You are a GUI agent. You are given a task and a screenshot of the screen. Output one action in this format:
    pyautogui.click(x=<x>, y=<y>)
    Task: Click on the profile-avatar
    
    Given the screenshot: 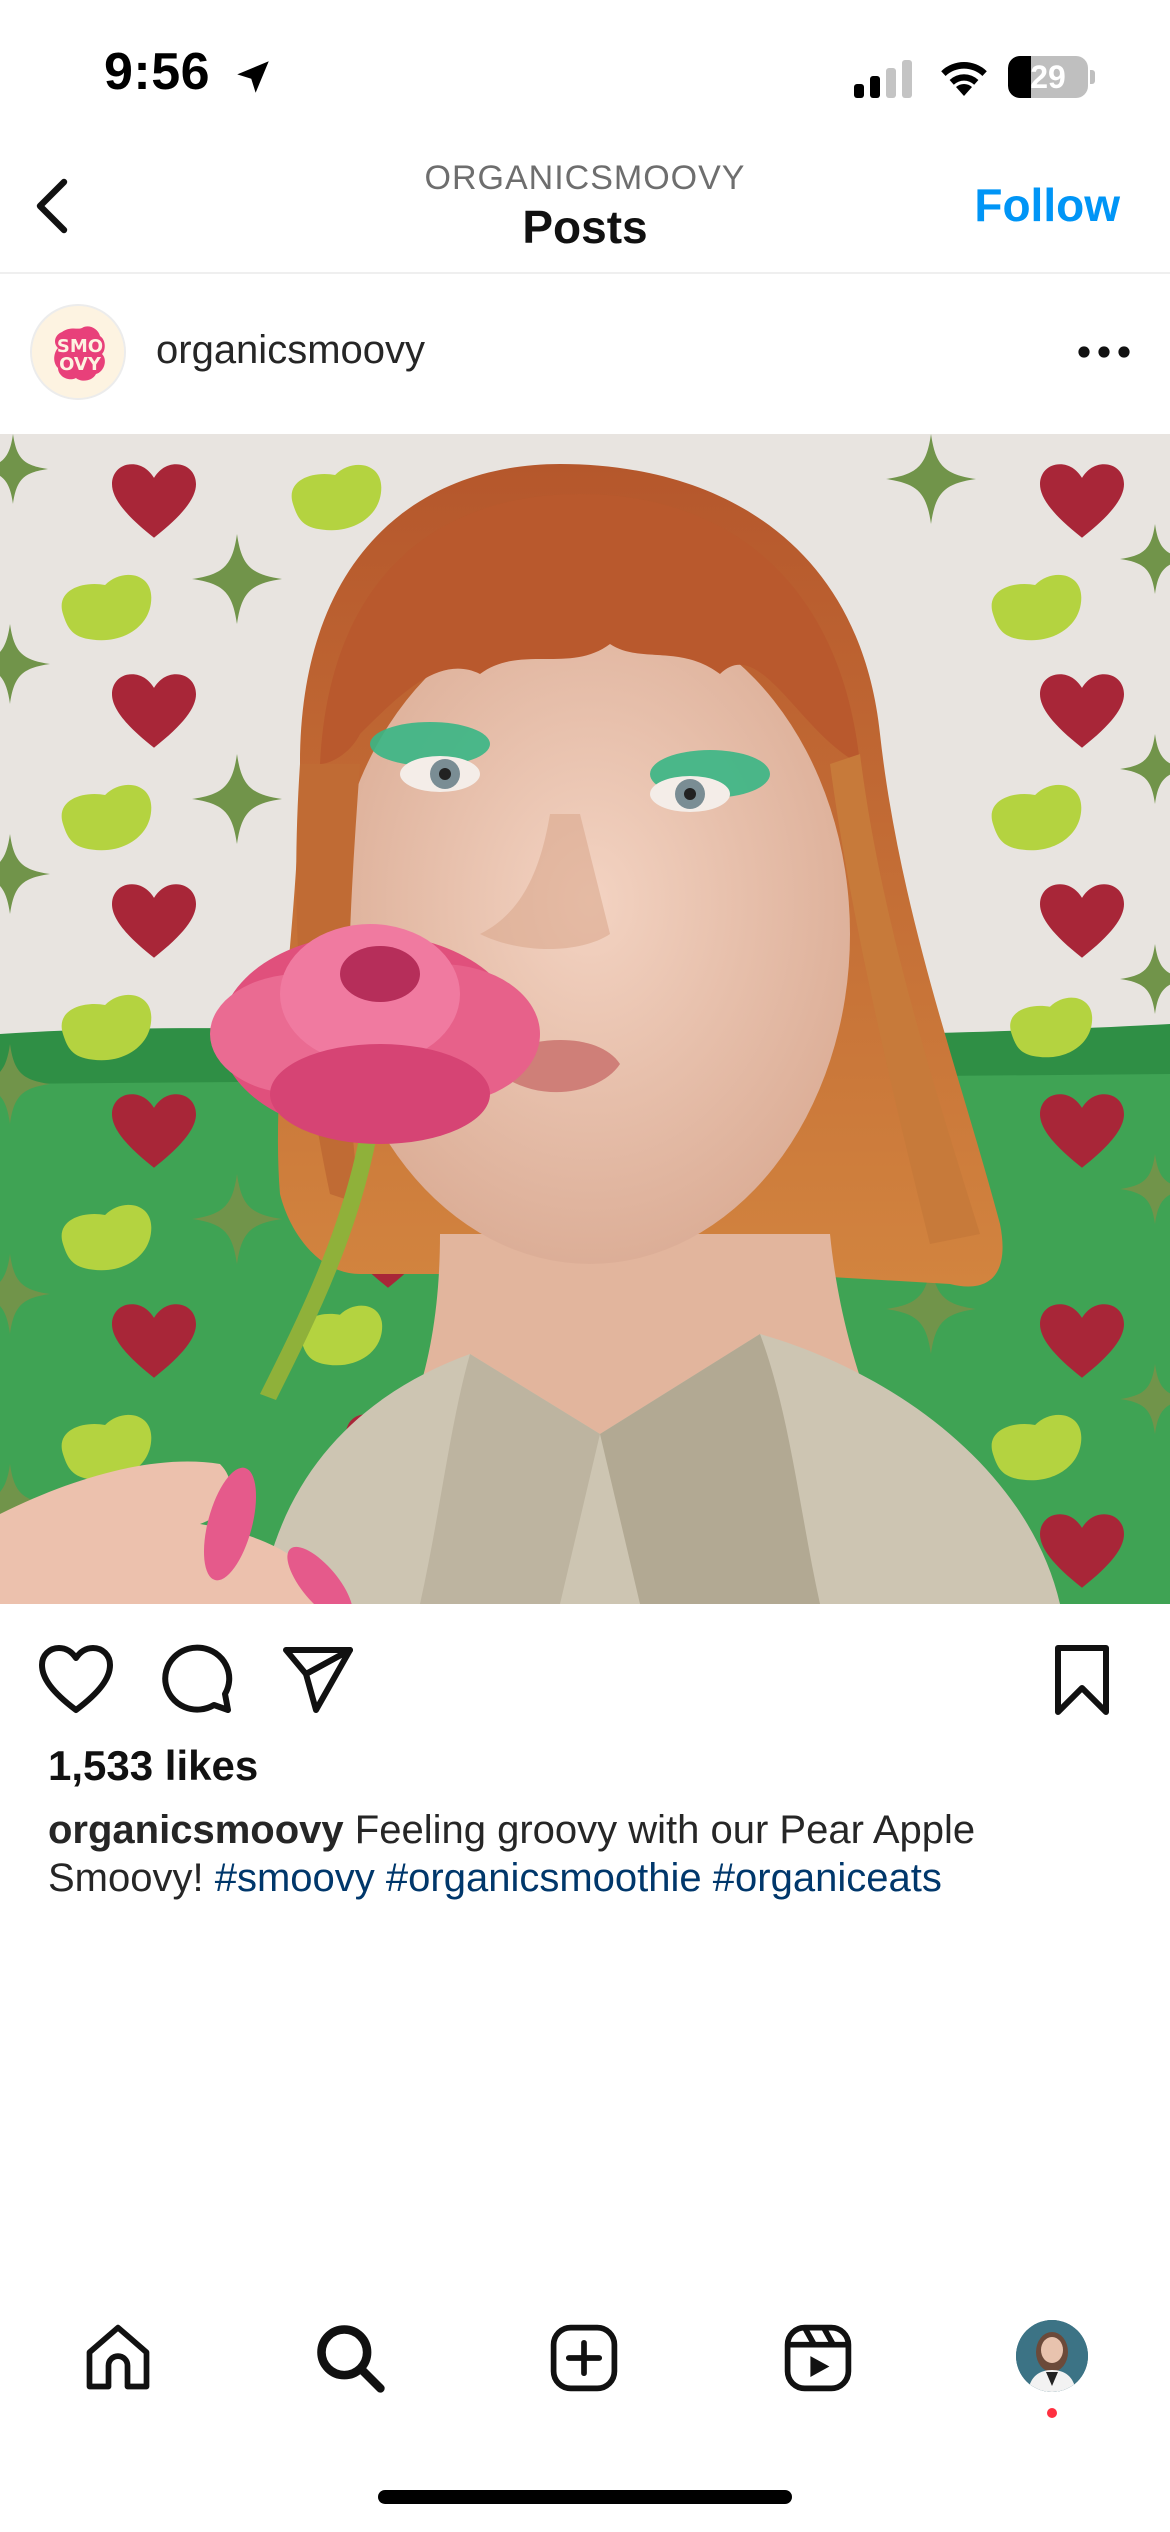 What is the action you would take?
    pyautogui.click(x=1052, y=2356)
    